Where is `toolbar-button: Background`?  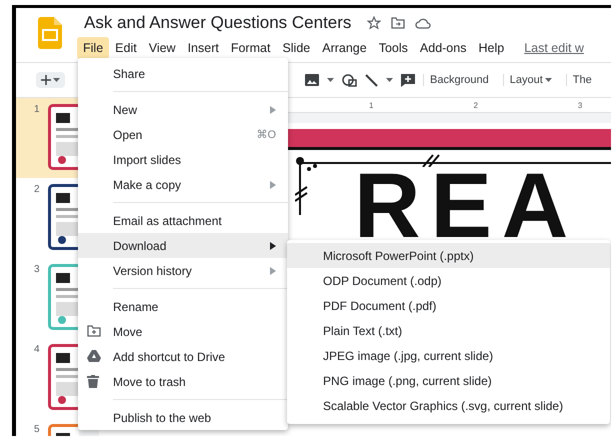
toolbar-button: Background is located at coordinates (459, 80).